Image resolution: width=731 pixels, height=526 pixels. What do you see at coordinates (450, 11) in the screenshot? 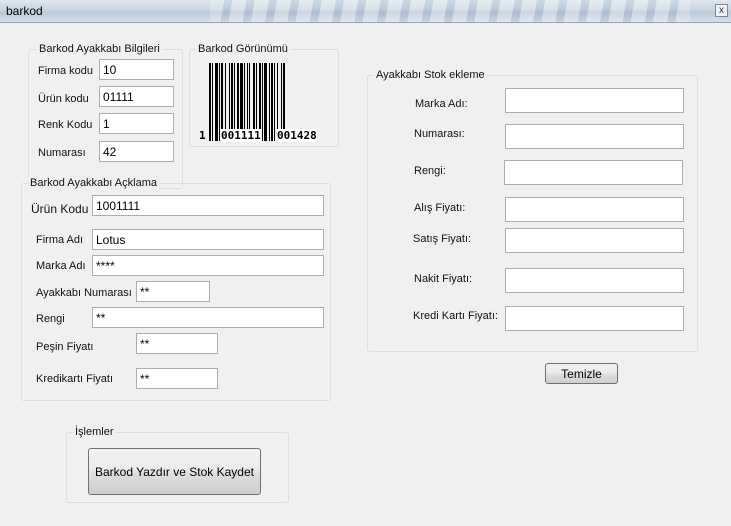
I see `title-bar-background` at bounding box center [450, 11].